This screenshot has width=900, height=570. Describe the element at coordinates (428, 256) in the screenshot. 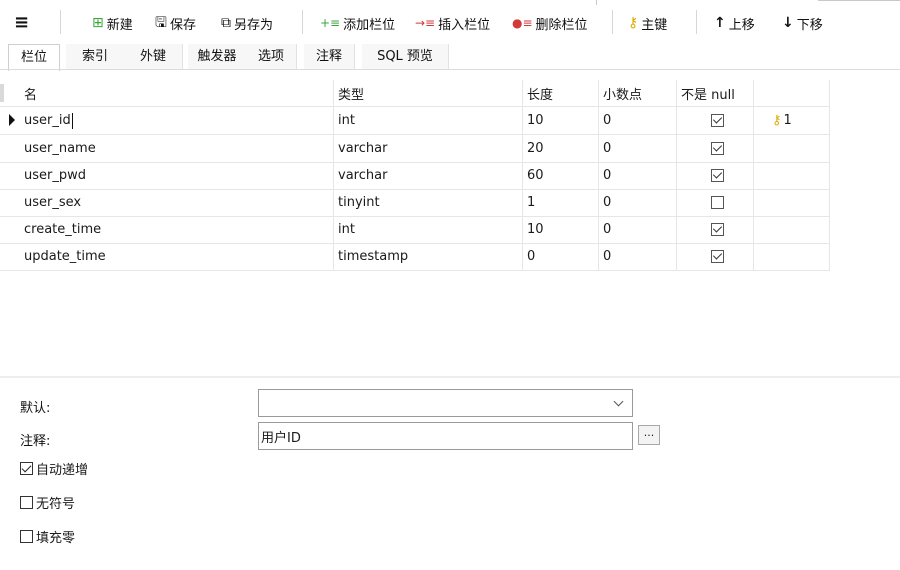

I see `field-type-cell: timestamp` at that location.